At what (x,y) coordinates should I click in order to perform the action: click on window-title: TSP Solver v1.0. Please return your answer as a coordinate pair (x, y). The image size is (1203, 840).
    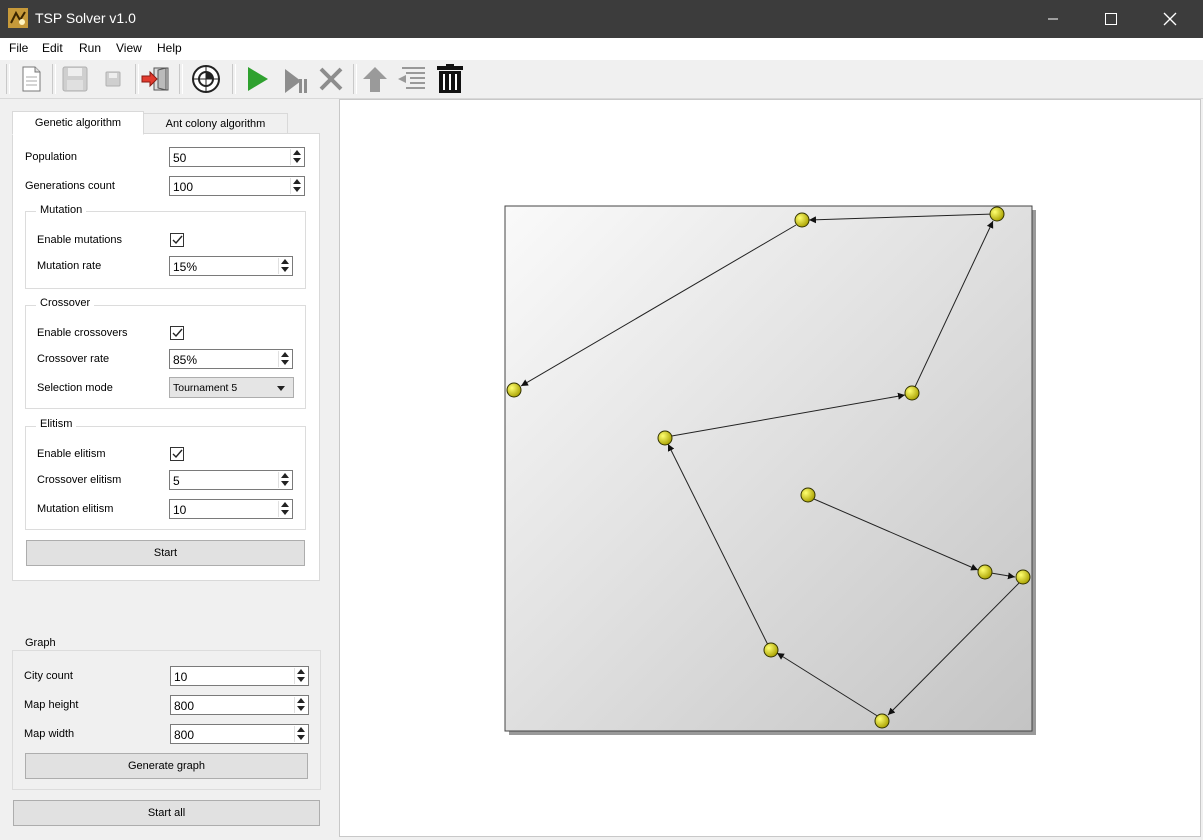
    Looking at the image, I should click on (85, 18).